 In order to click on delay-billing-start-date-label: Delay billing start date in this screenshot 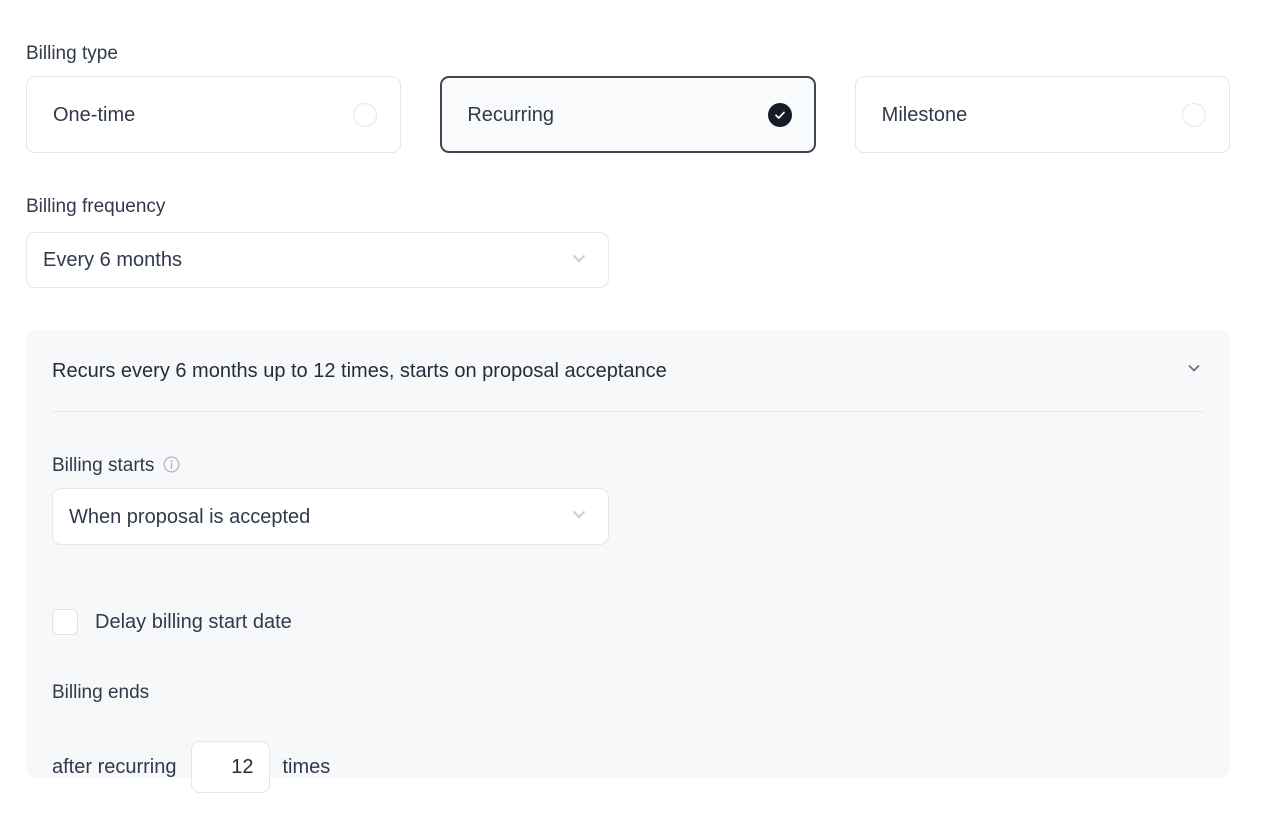, I will do `click(193, 622)`.